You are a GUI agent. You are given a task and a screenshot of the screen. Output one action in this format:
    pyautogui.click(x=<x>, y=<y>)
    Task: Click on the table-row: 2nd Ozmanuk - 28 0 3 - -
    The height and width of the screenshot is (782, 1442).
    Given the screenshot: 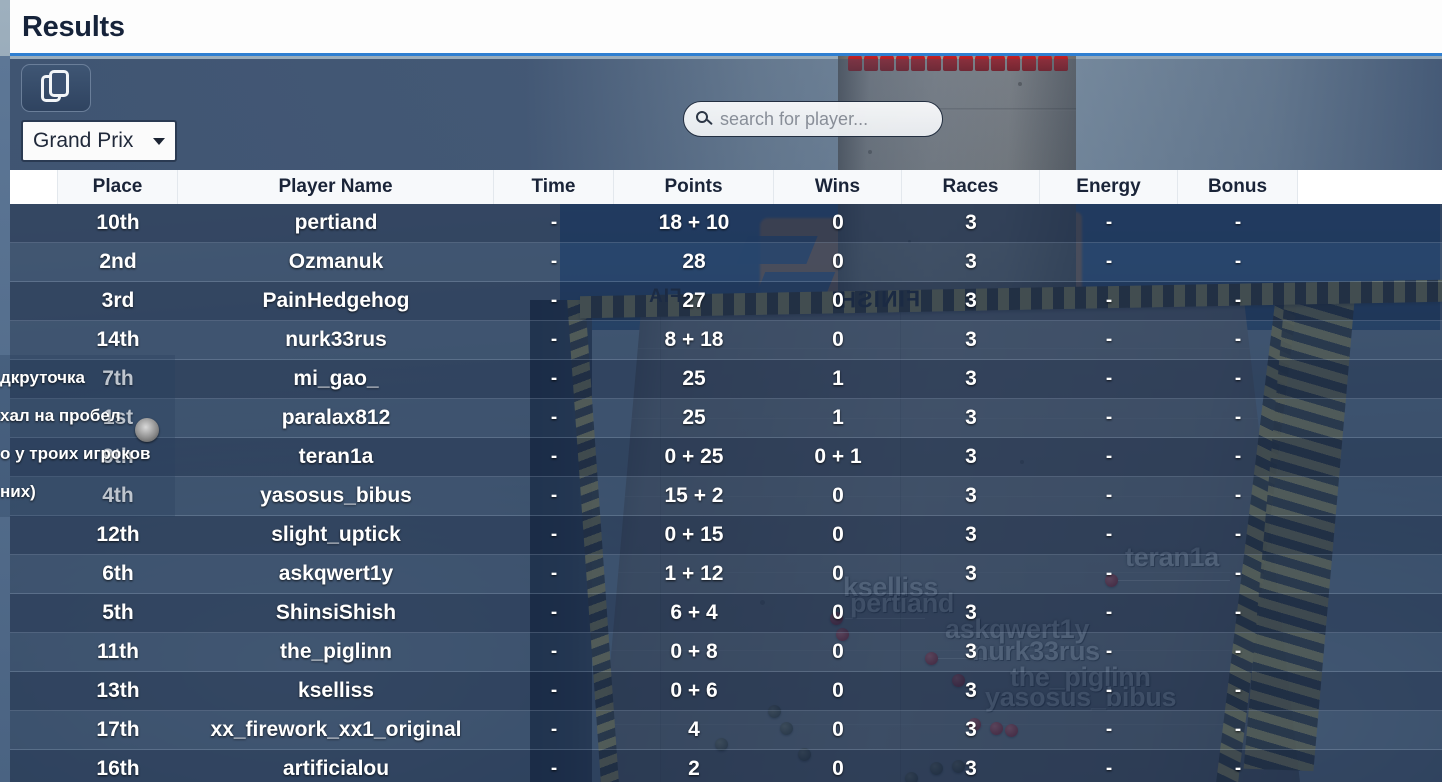 What is the action you would take?
    pyautogui.click(x=726, y=262)
    